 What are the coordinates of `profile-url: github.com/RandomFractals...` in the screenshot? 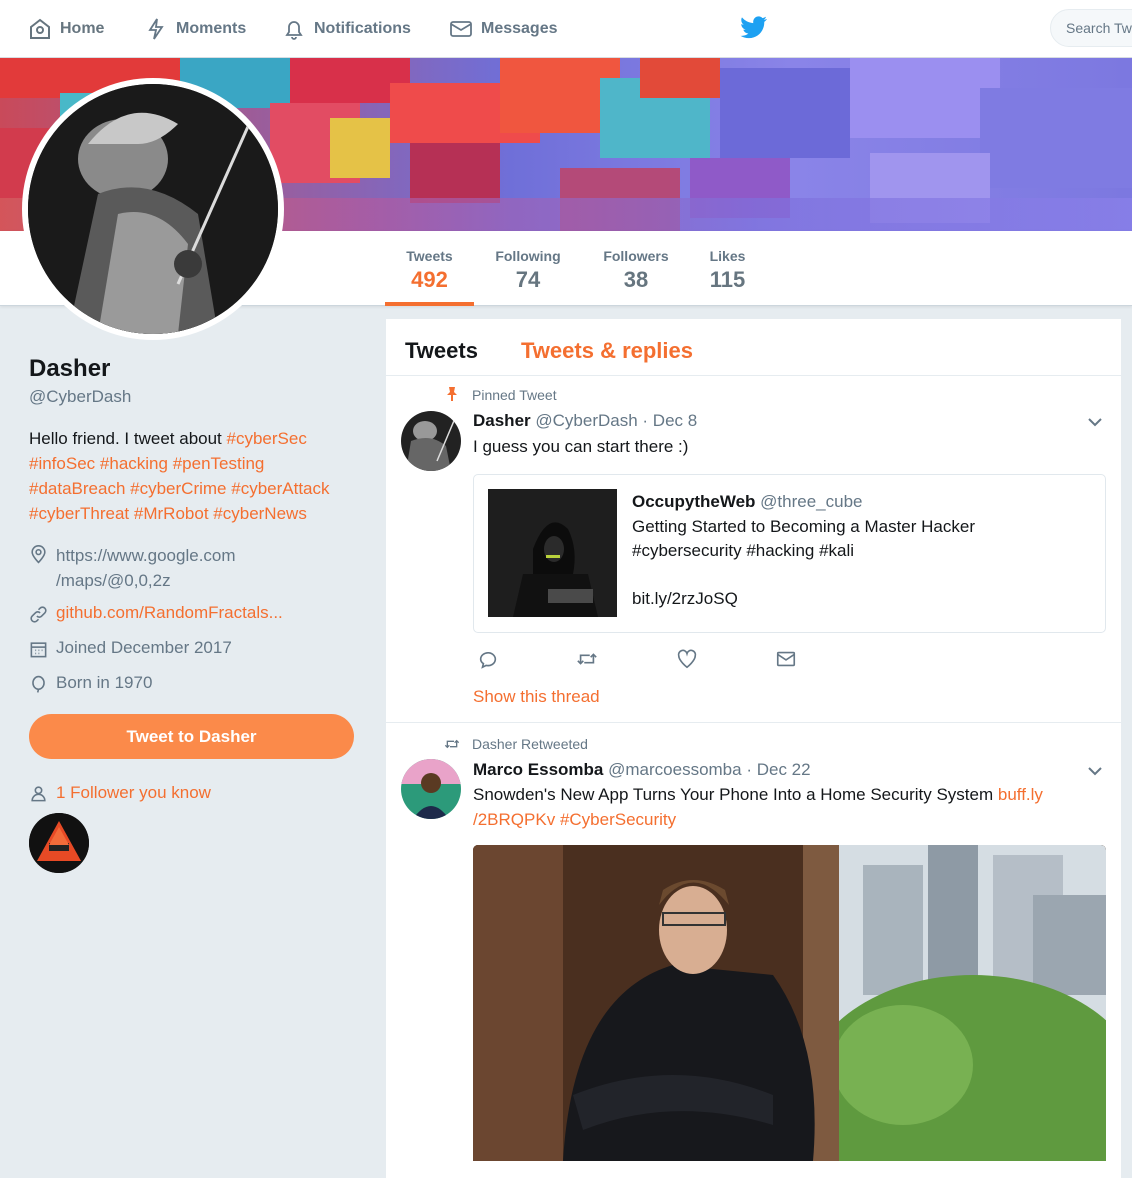 It's located at (156, 613).